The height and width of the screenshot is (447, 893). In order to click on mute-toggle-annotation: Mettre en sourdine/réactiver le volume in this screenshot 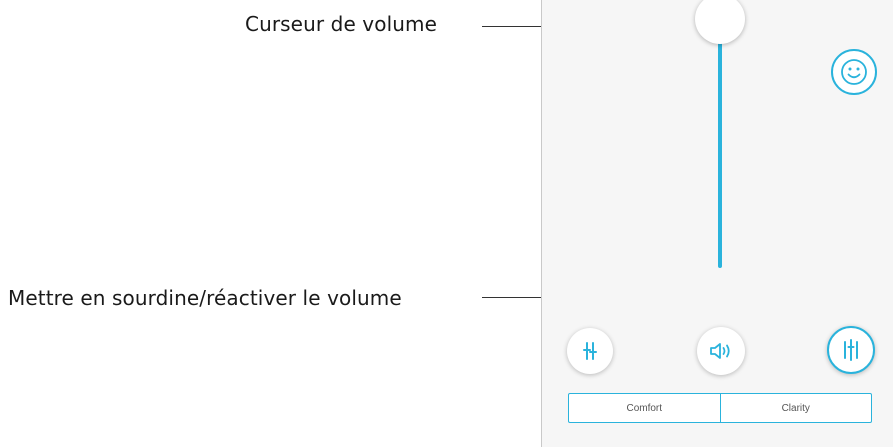, I will do `click(205, 298)`.